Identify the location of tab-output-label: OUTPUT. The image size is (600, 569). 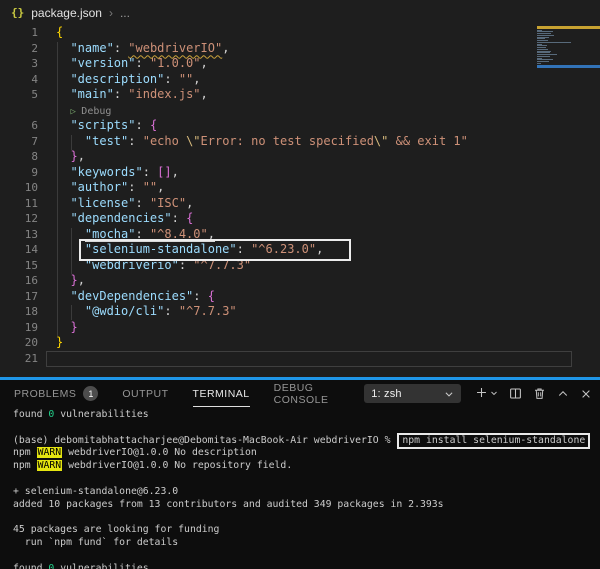
(145, 393).